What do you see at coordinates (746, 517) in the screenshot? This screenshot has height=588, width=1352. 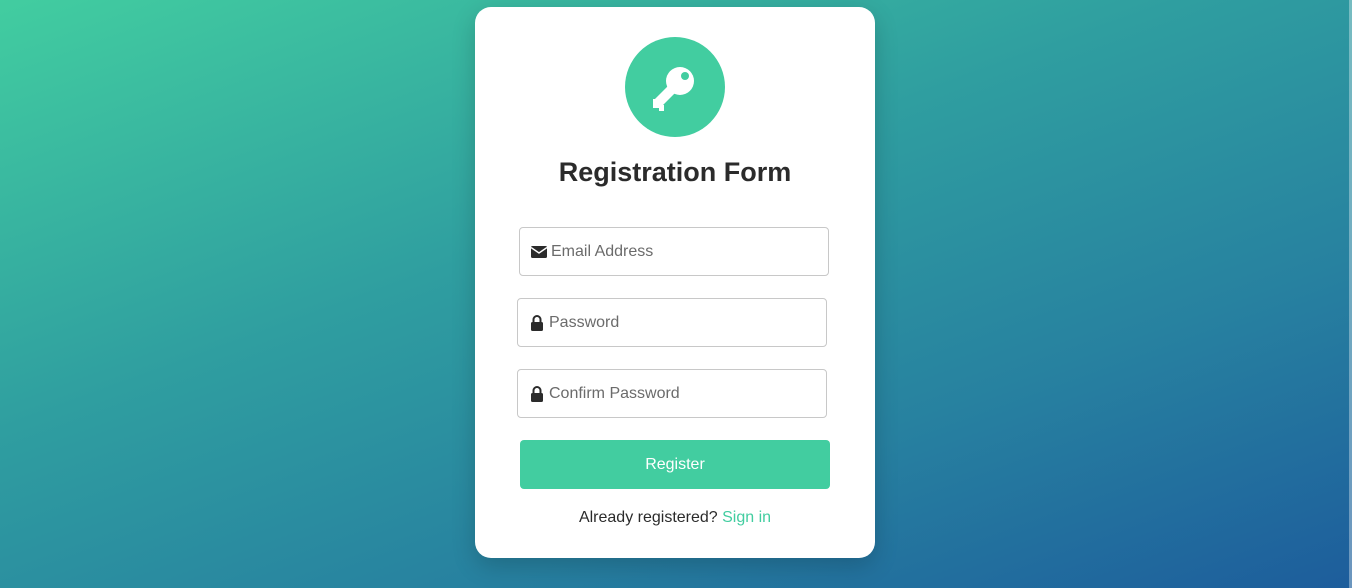 I see `signin-link: Sign in` at bounding box center [746, 517].